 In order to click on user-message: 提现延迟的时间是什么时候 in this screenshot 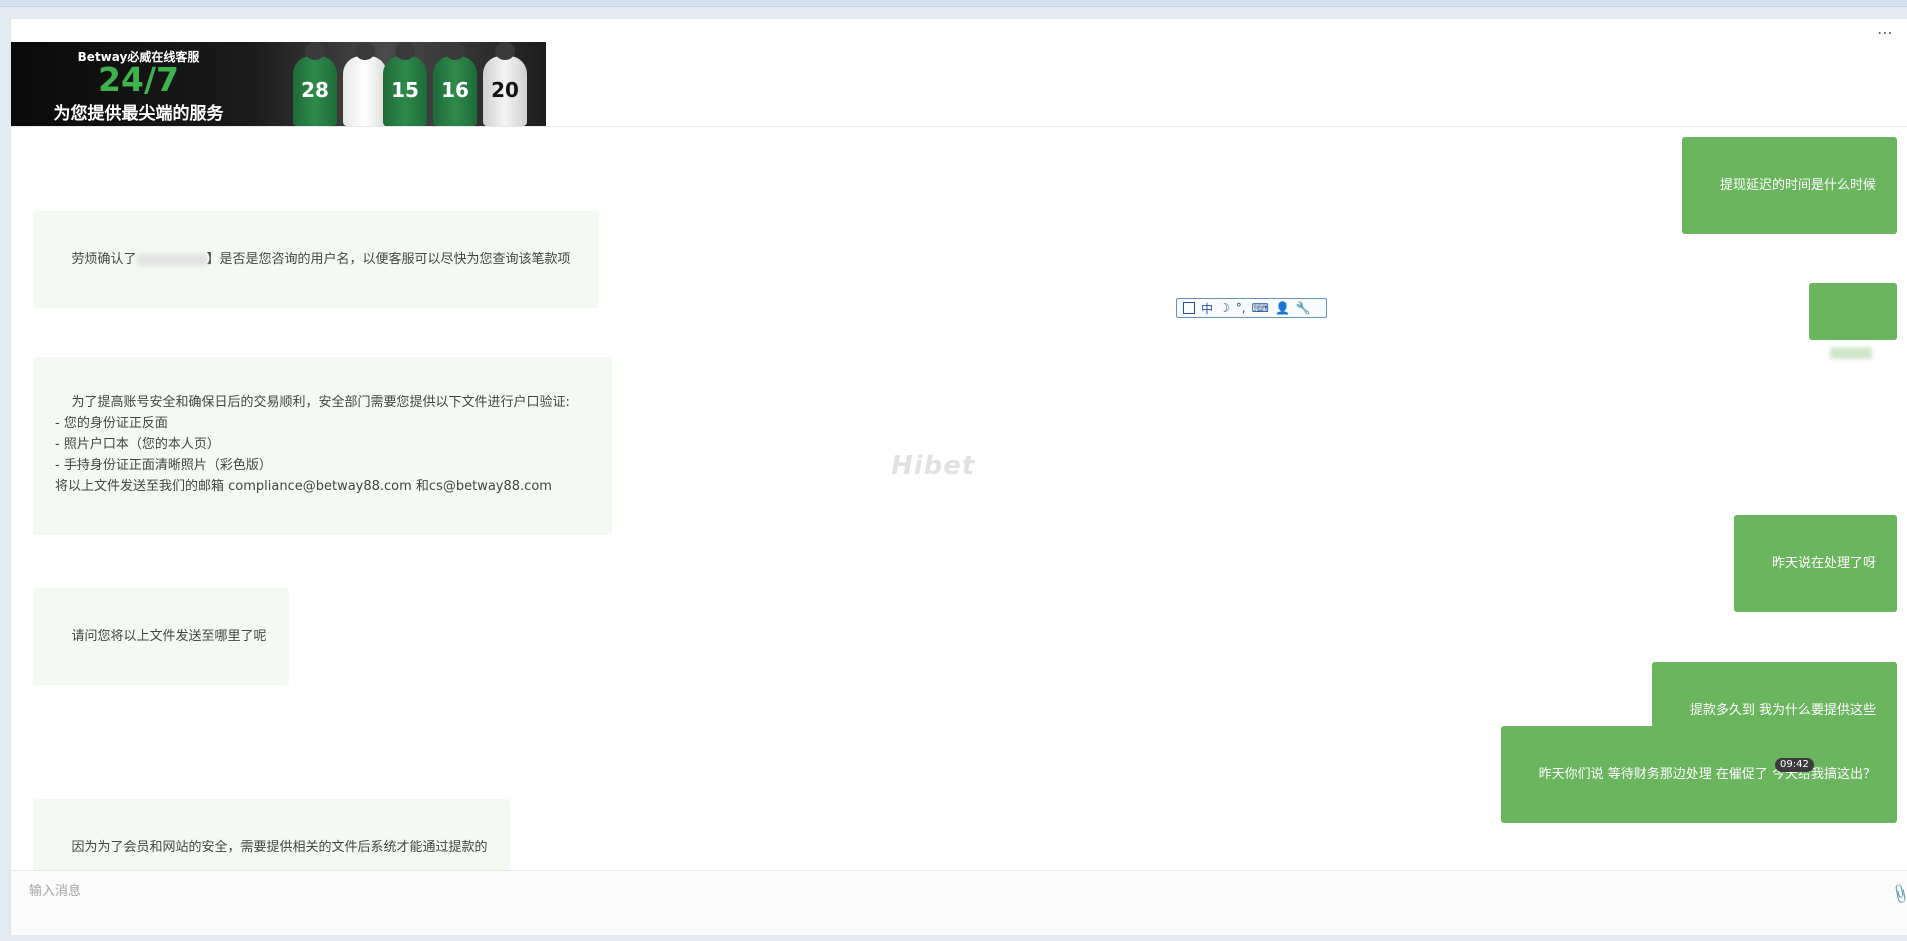, I will do `click(1789, 185)`.